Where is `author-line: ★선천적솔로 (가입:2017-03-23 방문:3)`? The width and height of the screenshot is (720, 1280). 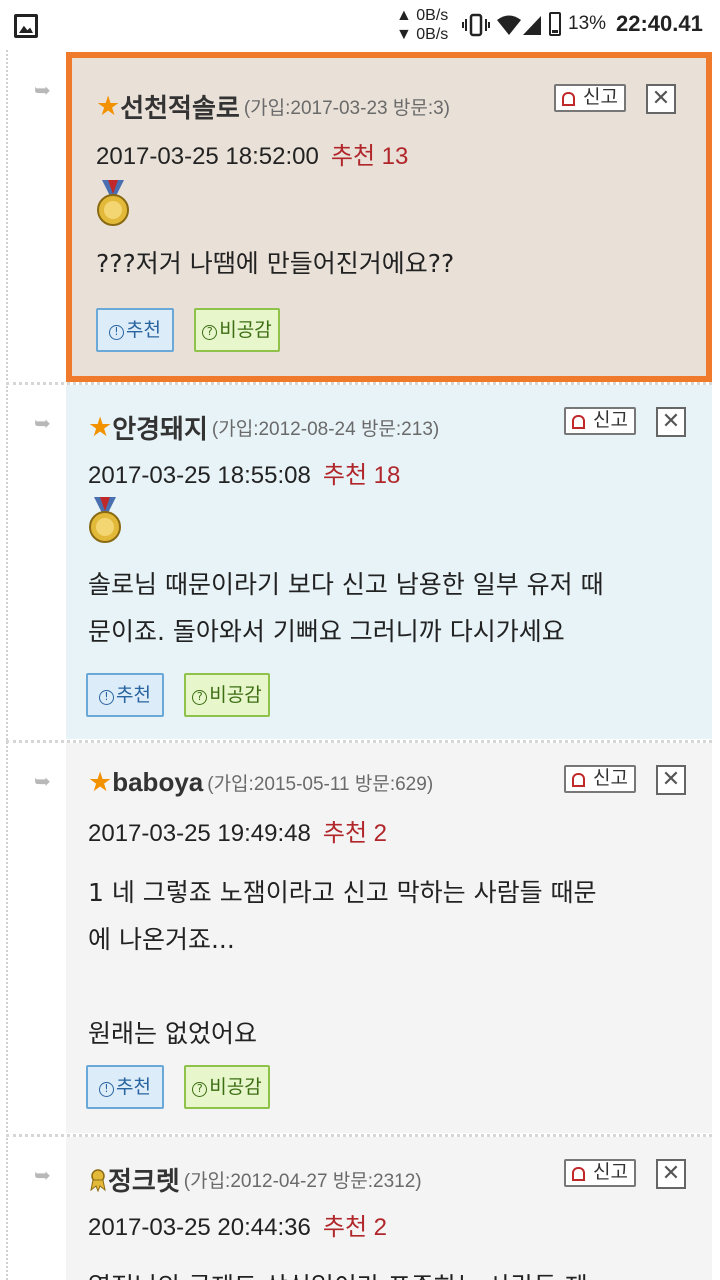
author-line: ★선천적솔로 (가입:2017-03-23 방문:3) is located at coordinates (273, 106).